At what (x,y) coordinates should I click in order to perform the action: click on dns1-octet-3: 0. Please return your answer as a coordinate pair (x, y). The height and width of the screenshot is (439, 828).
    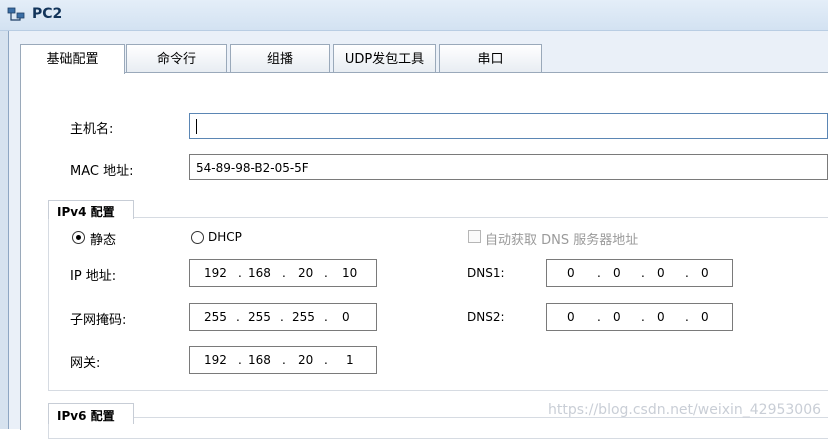
    Looking at the image, I should click on (661, 273).